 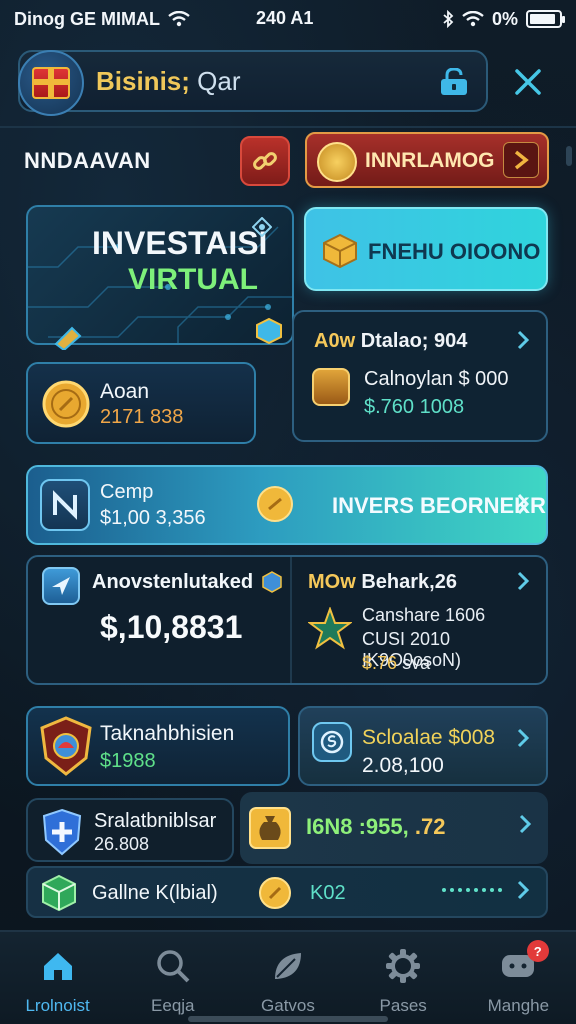 What do you see at coordinates (262, 227) in the screenshot?
I see `info-diamond-icon` at bounding box center [262, 227].